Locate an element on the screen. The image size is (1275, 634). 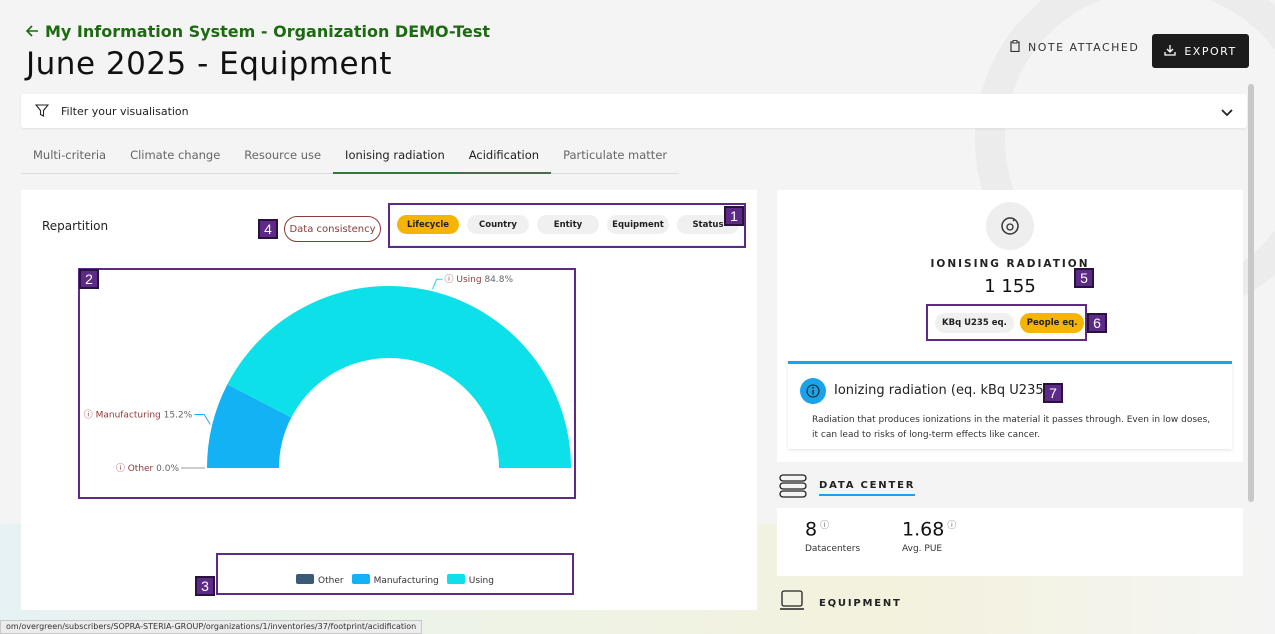
clipboard-icon is located at coordinates (1015, 47).